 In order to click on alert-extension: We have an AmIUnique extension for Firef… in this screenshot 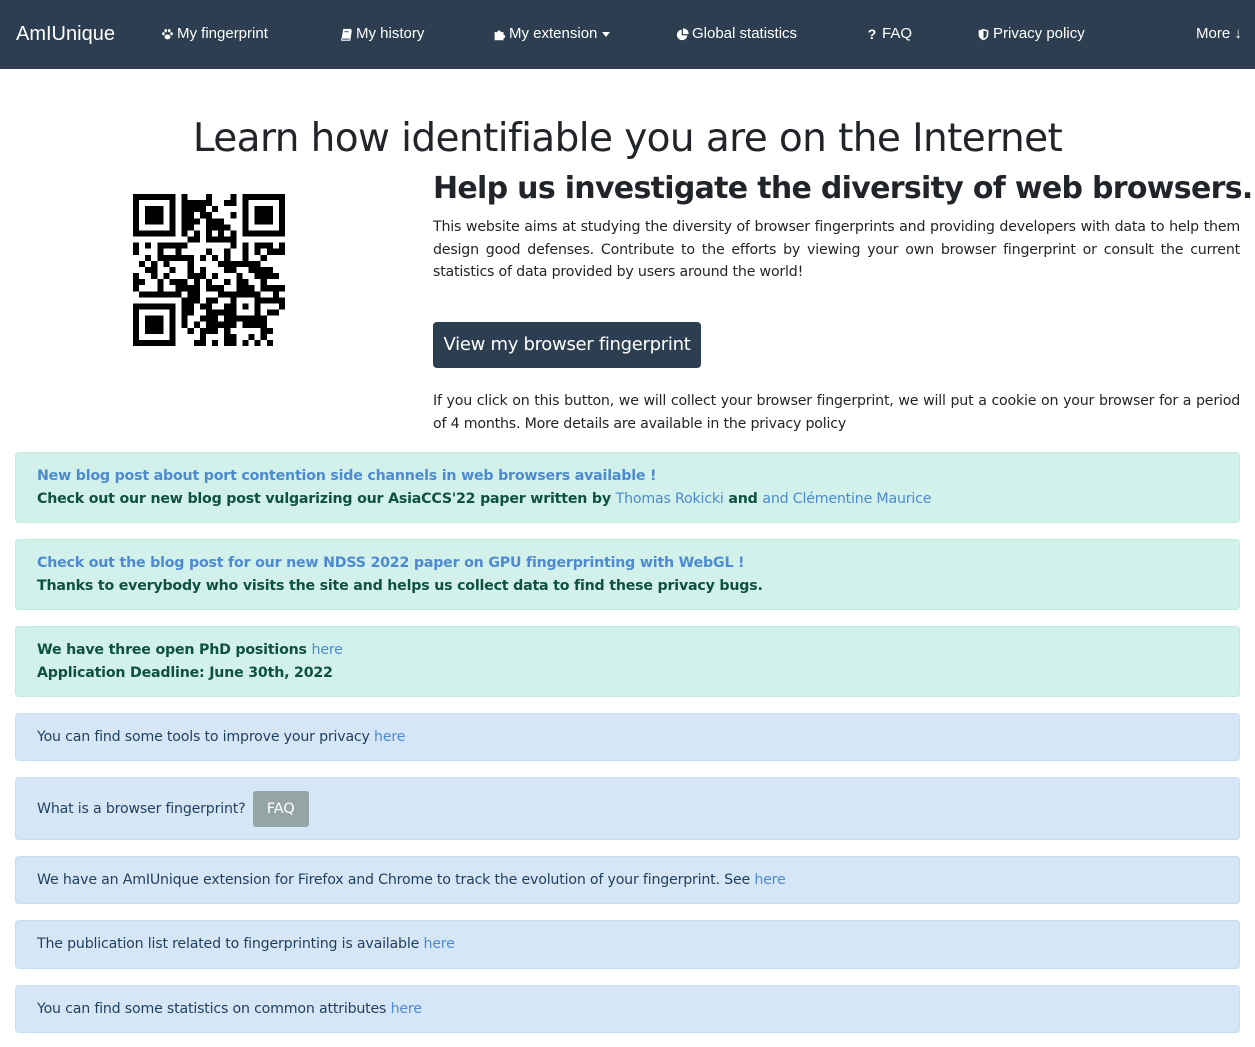, I will do `click(627, 880)`.